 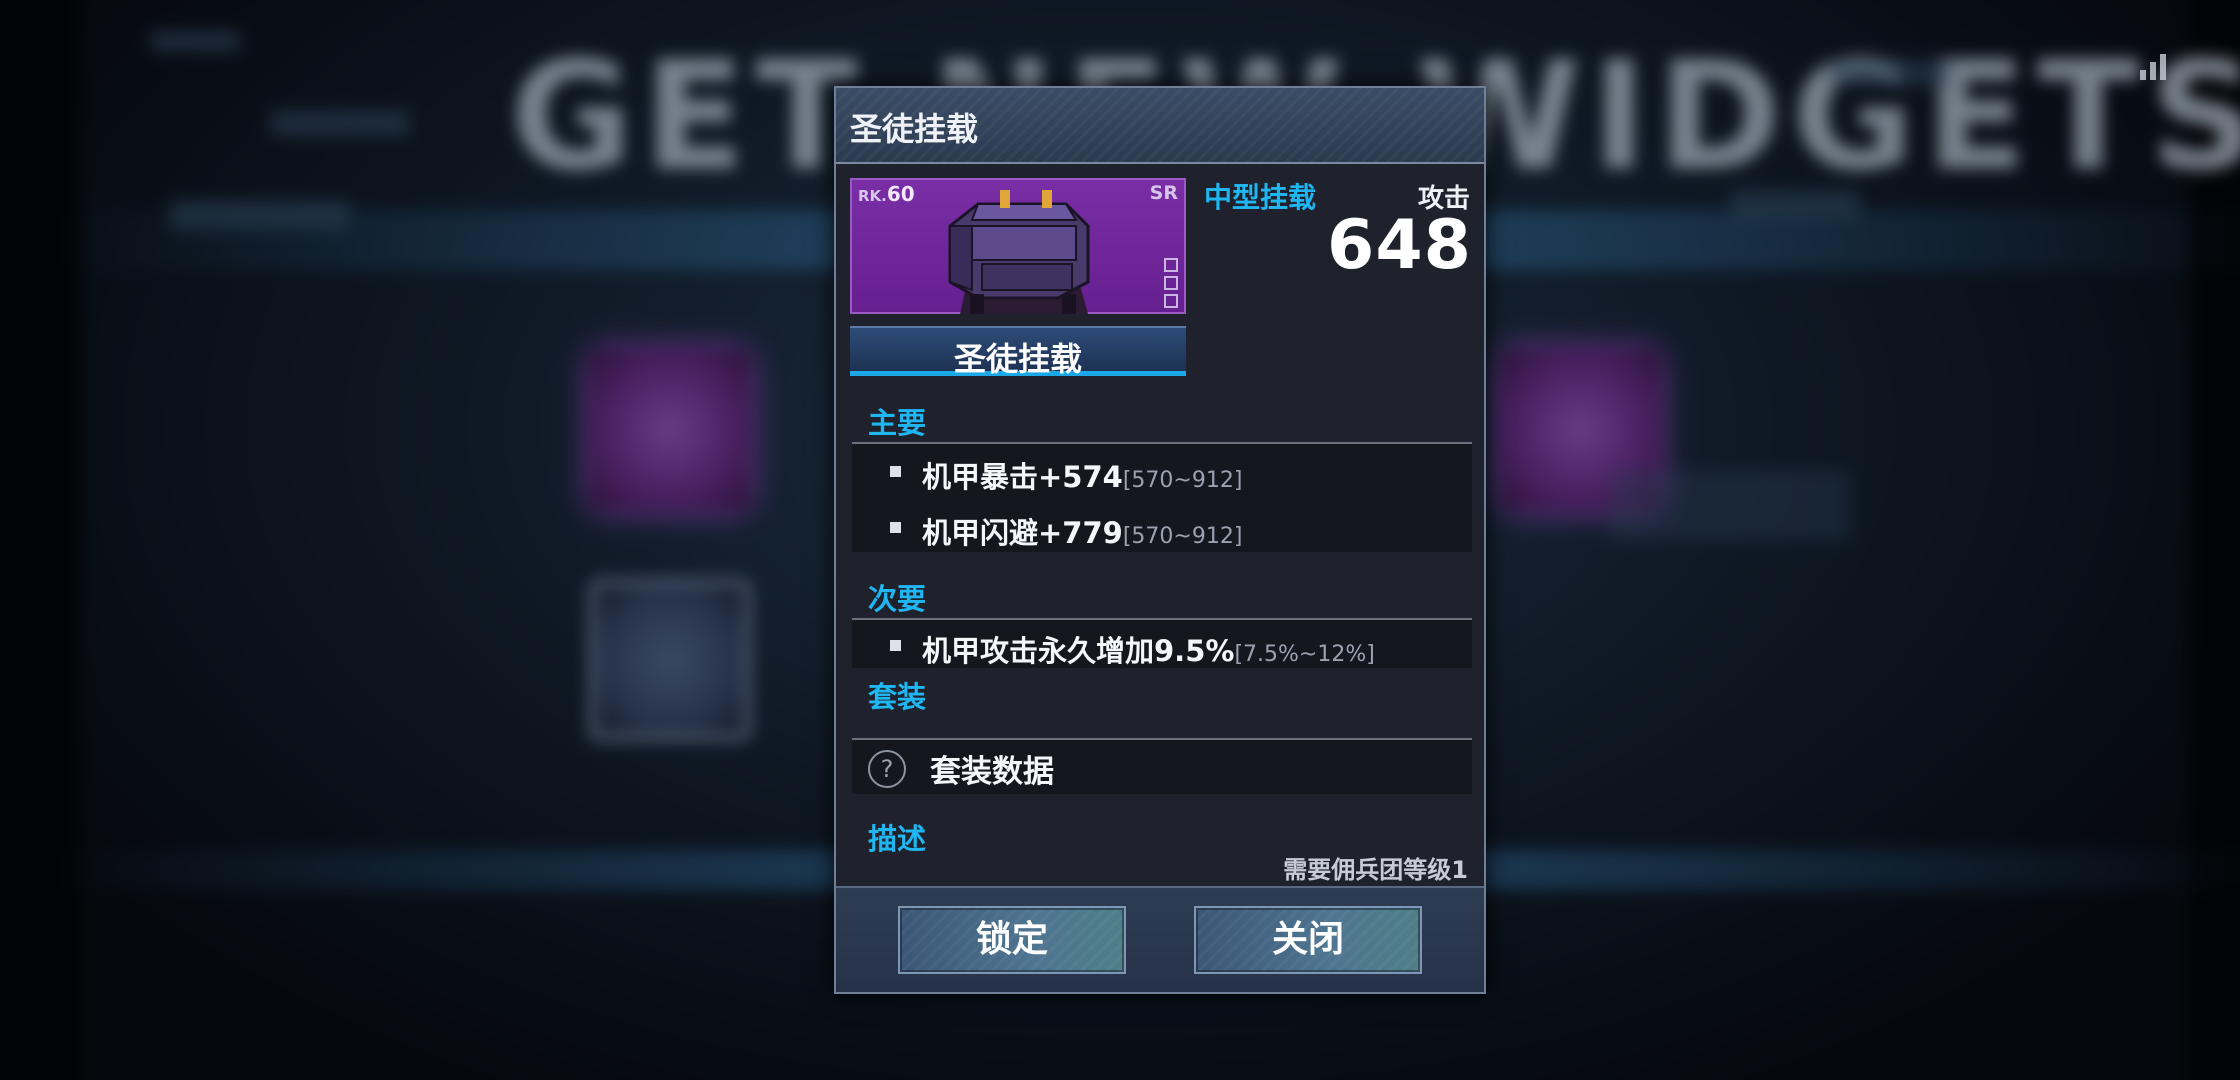 I want to click on stat-range: [7.5%~12%], so click(x=1304, y=654).